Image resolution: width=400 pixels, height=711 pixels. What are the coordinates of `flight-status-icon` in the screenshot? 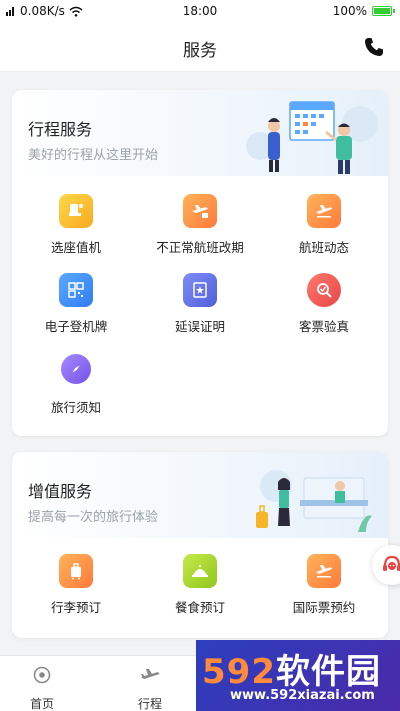 It's located at (324, 211).